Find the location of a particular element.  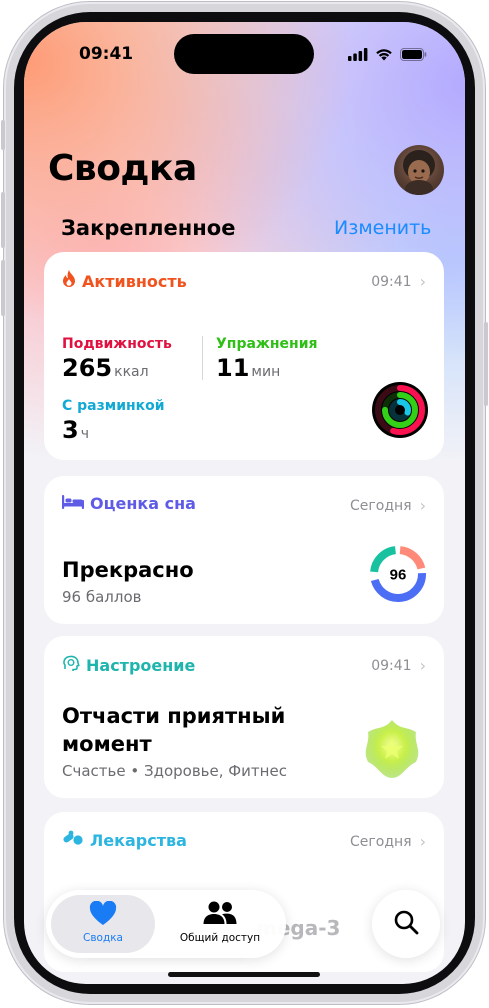

meds-date: Сегодня is located at coordinates (381, 841).